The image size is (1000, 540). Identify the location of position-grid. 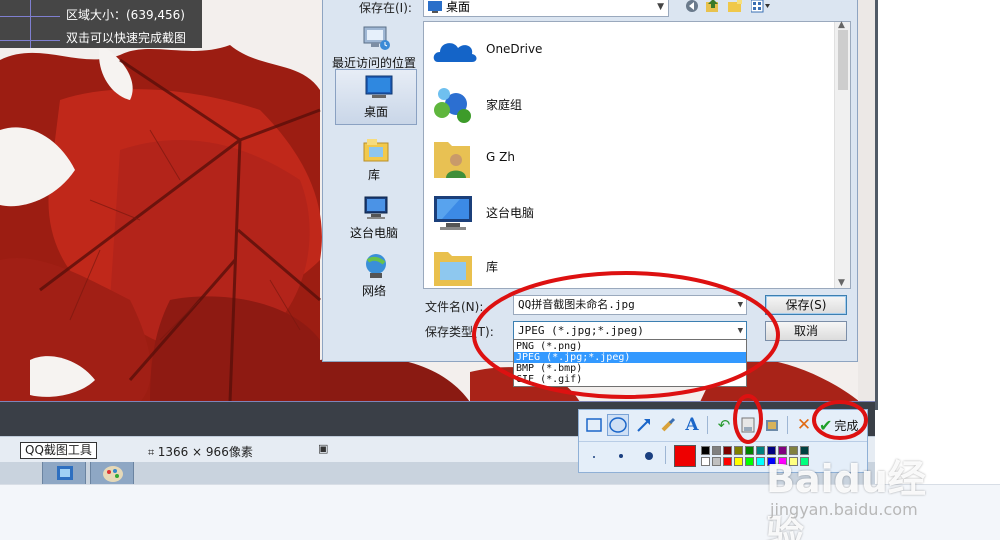
(30, 24).